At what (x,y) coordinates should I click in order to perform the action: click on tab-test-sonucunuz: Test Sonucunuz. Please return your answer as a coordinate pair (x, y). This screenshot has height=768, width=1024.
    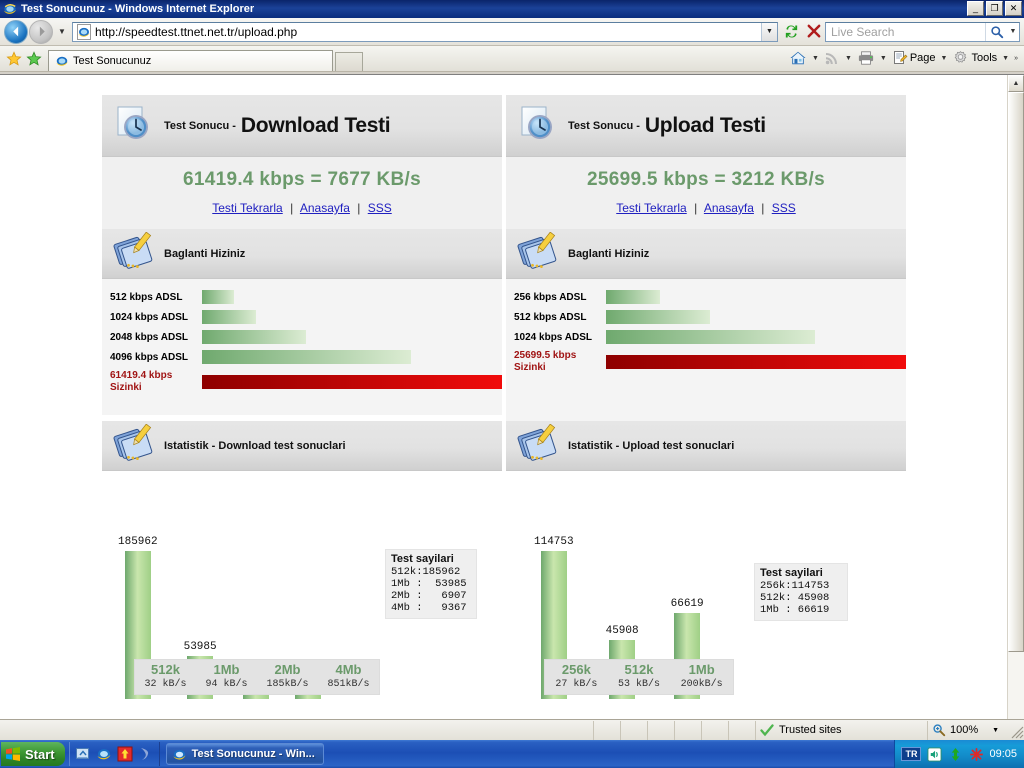
    Looking at the image, I should click on (190, 60).